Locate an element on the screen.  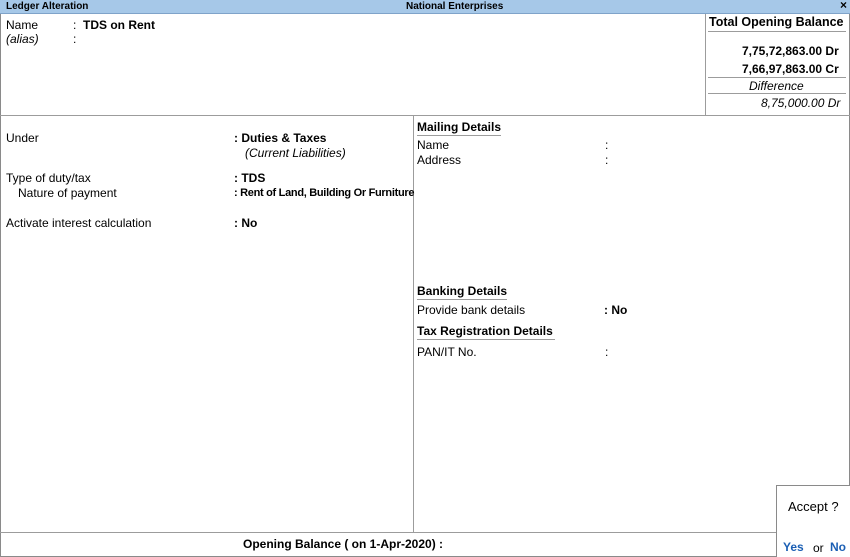
total-credit: 7,66,97,863.00 Cr is located at coordinates (790, 69).